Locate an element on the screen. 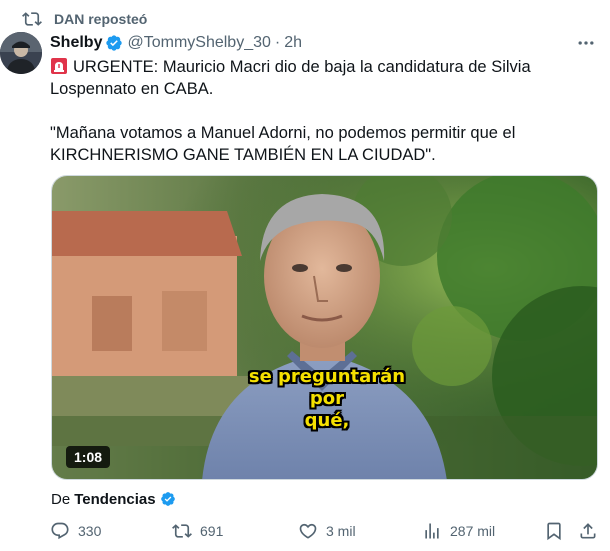 The image size is (610, 551). bookmark-icon is located at coordinates (554, 531).